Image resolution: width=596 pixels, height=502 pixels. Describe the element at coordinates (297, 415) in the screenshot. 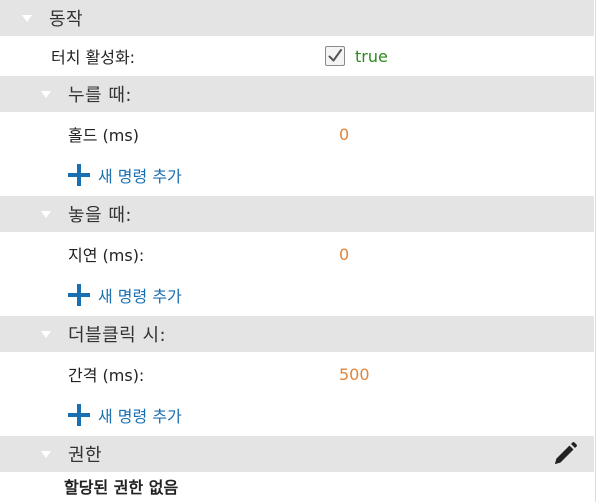

I see `add-command-row-on-double-click: 새 명령 추가` at that location.